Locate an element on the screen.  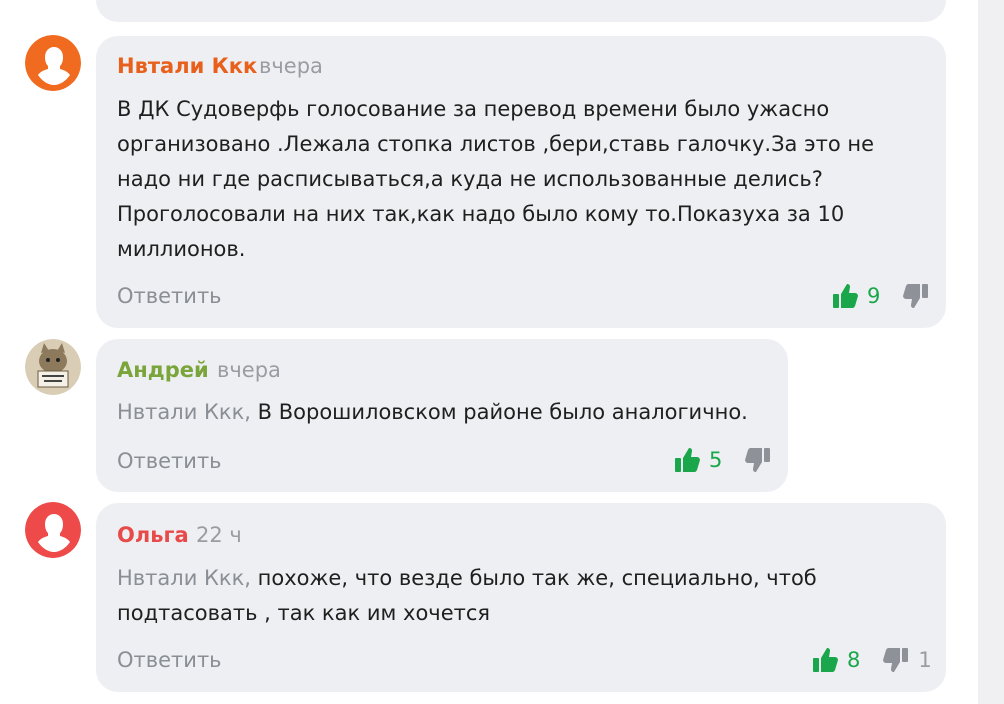
comment-body: В Ворошиловском районе было аналогично. is located at coordinates (502, 412).